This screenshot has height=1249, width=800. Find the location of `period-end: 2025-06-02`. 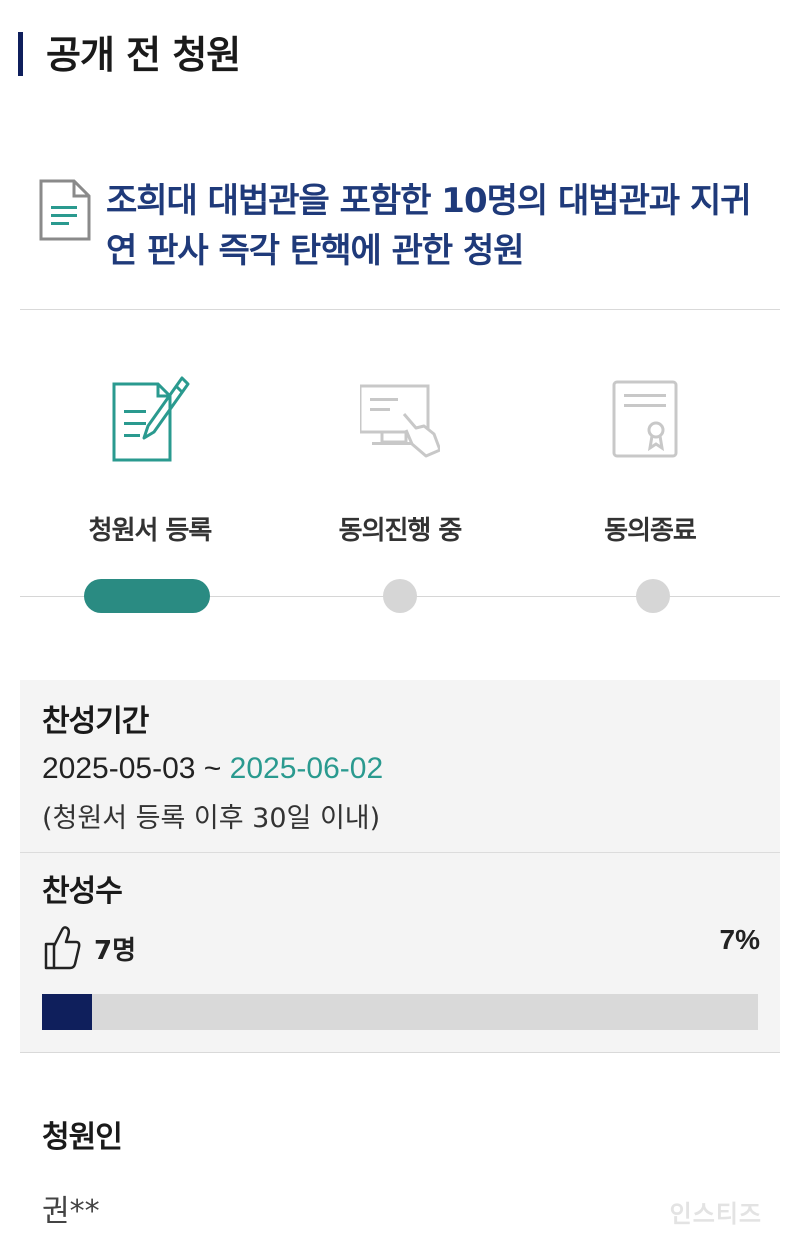

period-end: 2025-06-02 is located at coordinates (306, 768).